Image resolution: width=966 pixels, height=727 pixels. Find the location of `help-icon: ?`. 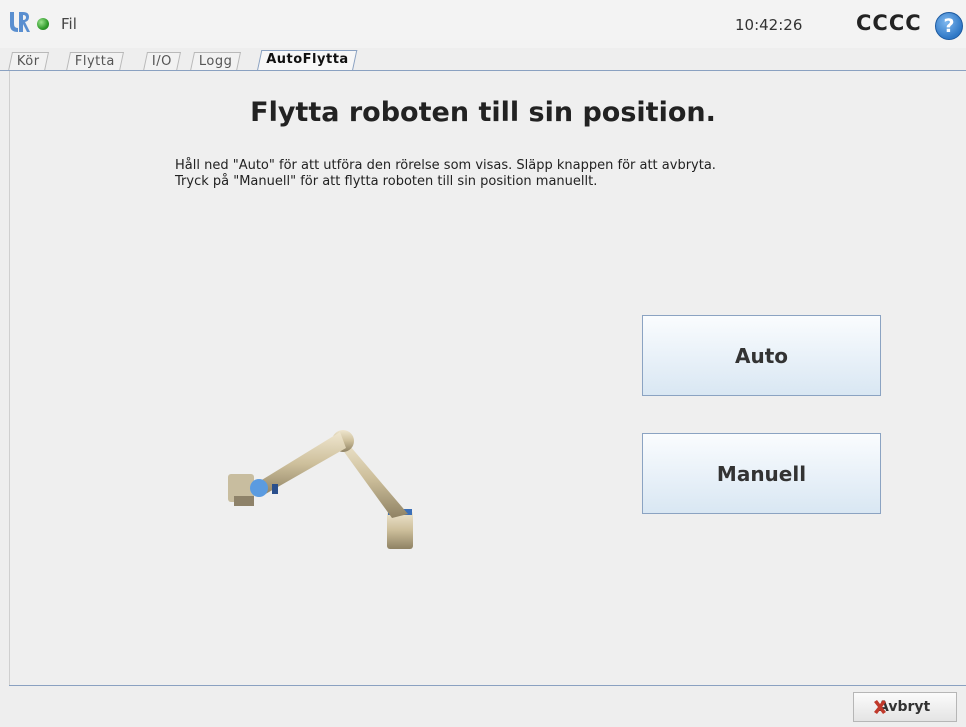

help-icon: ? is located at coordinates (949, 26).